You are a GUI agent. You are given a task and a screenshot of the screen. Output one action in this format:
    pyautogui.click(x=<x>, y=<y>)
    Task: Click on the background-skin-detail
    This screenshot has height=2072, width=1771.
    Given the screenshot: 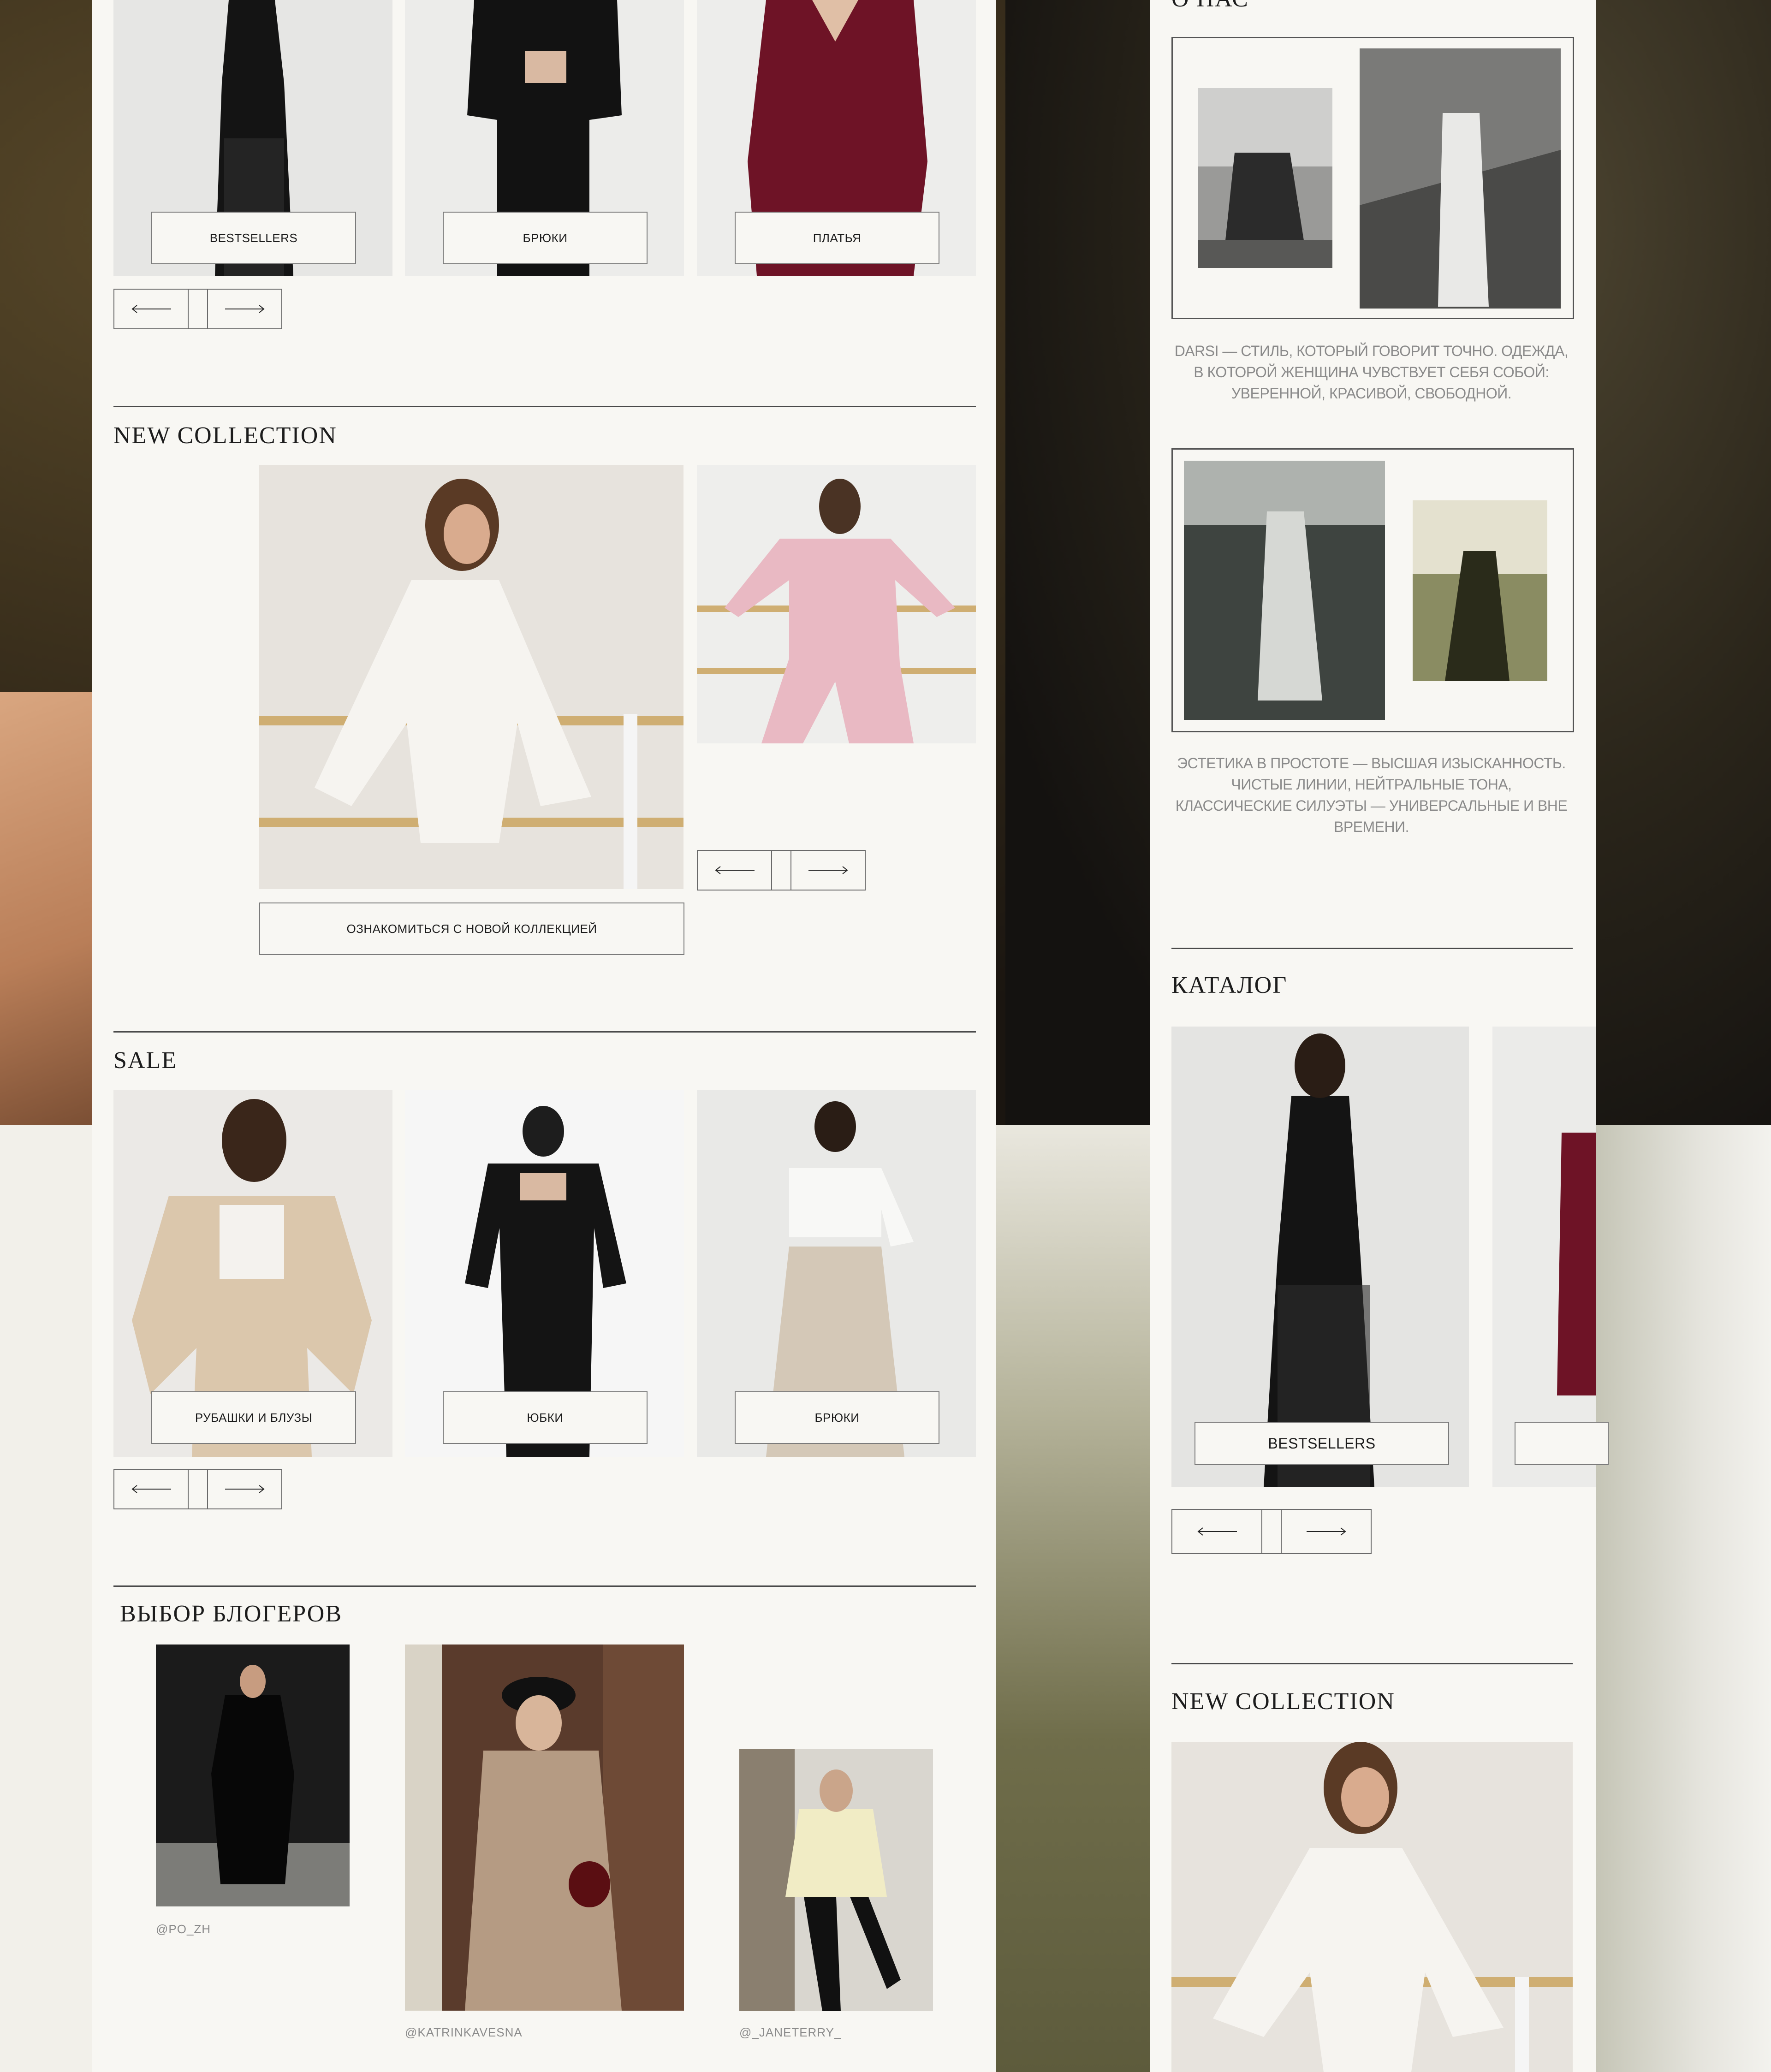 What is the action you would take?
    pyautogui.click(x=46, y=908)
    